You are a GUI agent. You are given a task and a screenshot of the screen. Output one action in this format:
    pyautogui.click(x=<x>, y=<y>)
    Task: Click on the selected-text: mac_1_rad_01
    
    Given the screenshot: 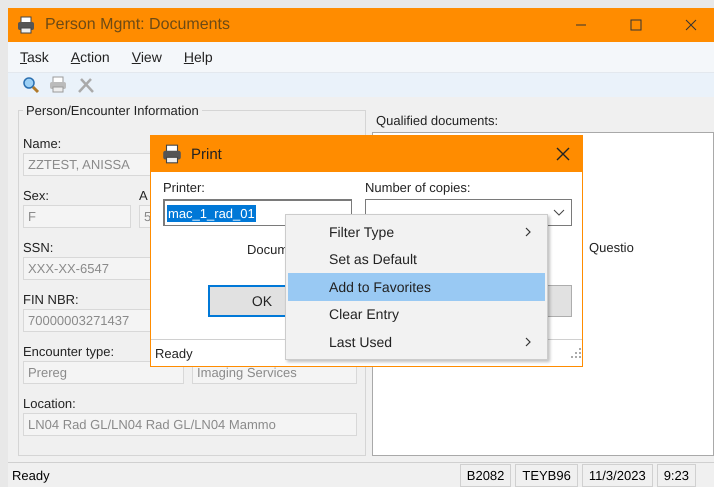 What is the action you would take?
    pyautogui.click(x=211, y=213)
    